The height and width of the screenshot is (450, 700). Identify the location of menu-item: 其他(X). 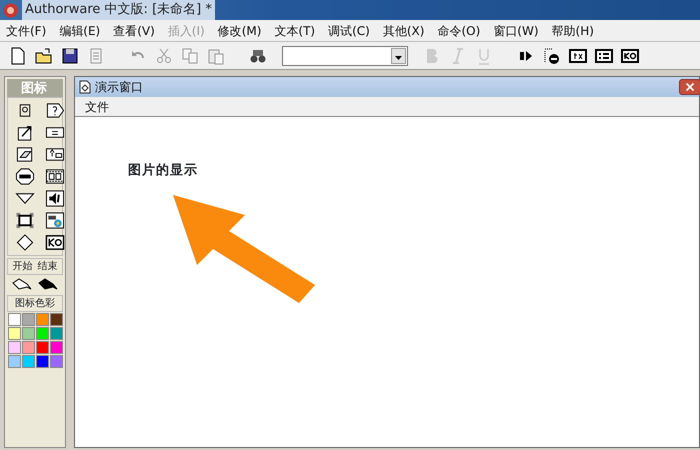
(403, 31).